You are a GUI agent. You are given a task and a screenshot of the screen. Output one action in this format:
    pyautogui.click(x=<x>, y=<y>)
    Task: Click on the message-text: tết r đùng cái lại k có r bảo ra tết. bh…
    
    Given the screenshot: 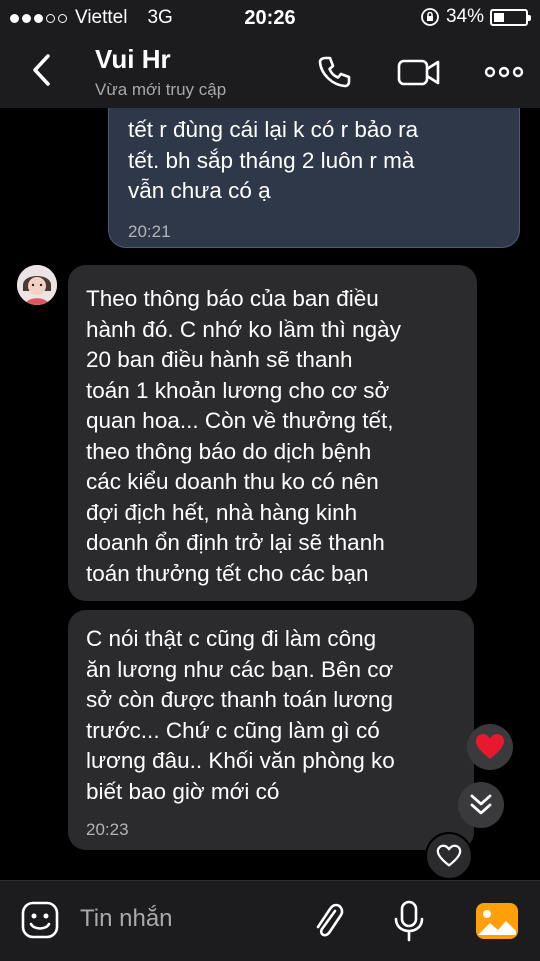 What is the action you would take?
    pyautogui.click(x=273, y=160)
    